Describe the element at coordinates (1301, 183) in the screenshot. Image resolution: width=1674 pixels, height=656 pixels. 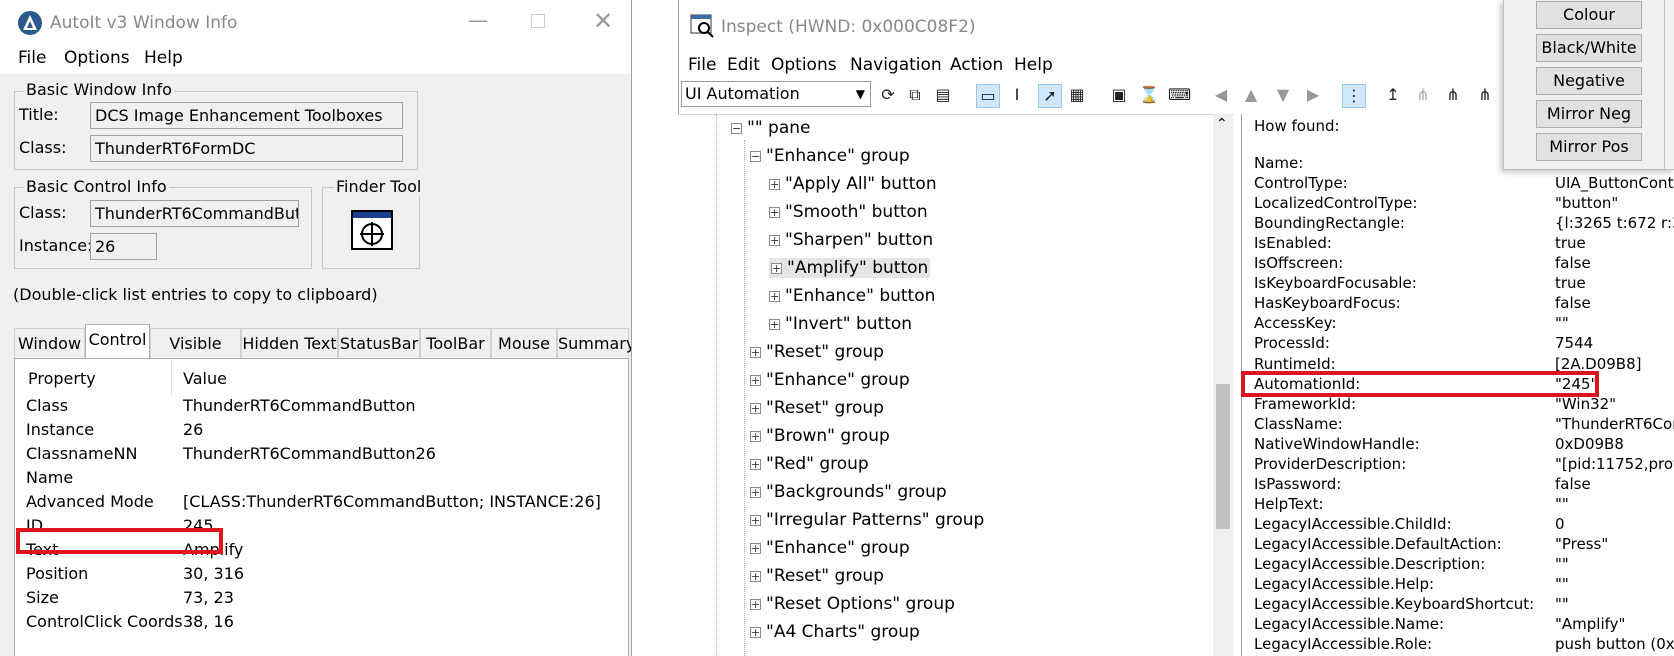
I see `detail-label: ControlType:` at that location.